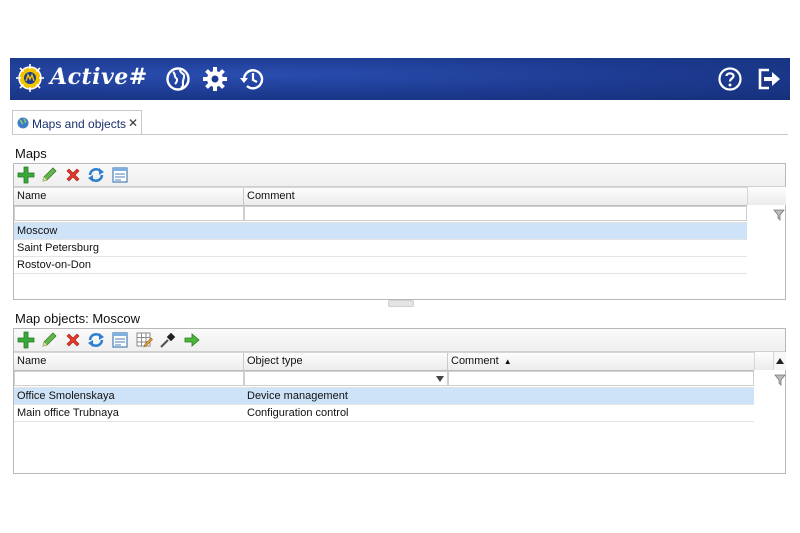  I want to click on pick-icon, so click(168, 340).